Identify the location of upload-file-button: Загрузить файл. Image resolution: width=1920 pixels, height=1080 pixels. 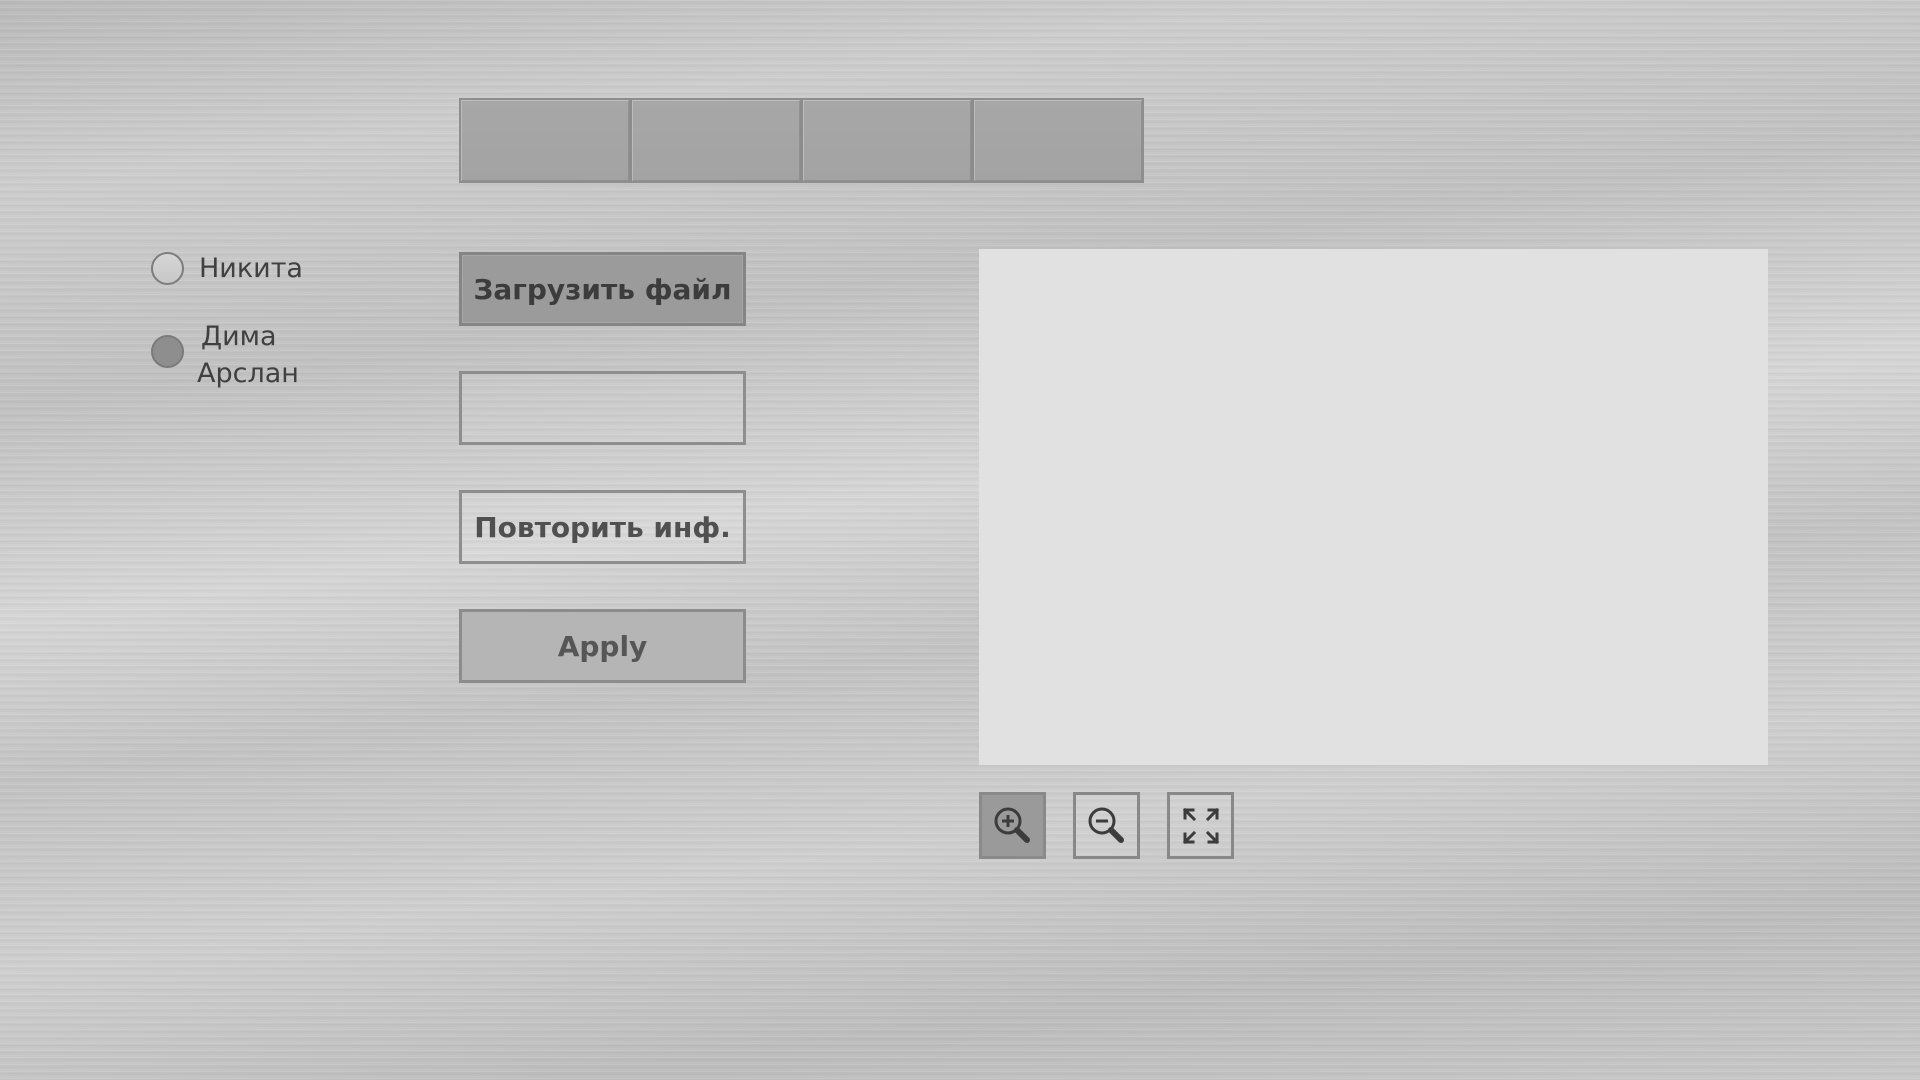
(602, 289).